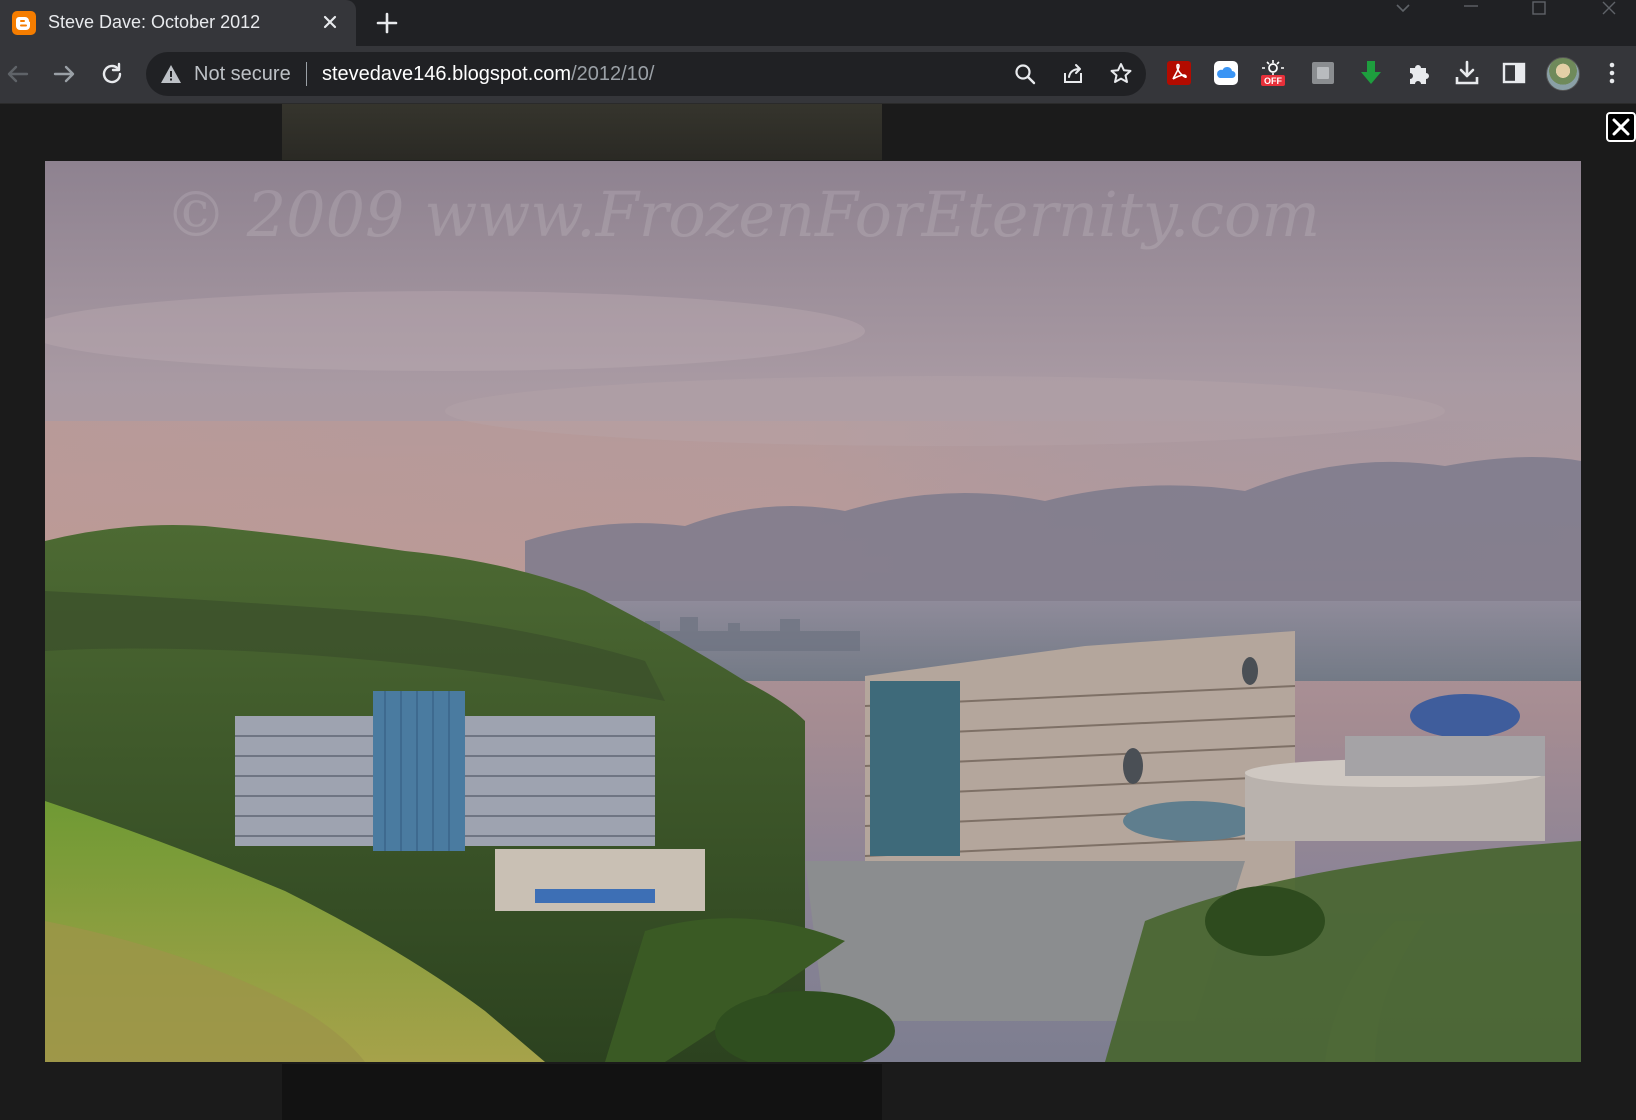 Image resolution: width=1636 pixels, height=1120 pixels. Describe the element at coordinates (18, 74) in the screenshot. I see `back-icon` at that location.